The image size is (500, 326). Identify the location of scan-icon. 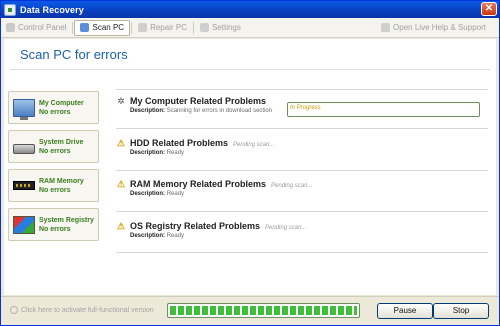
(85, 27).